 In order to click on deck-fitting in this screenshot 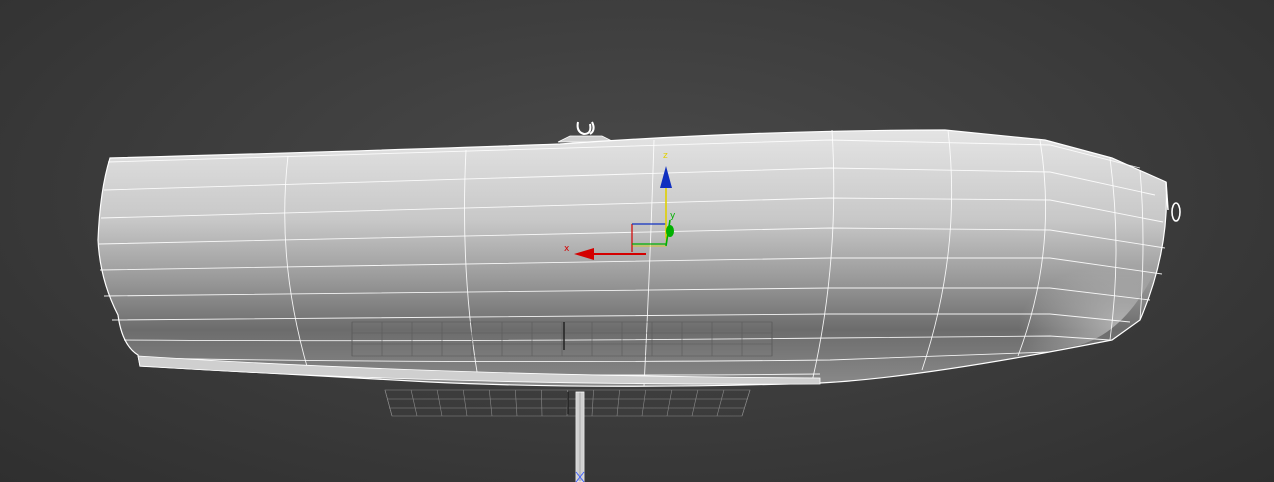, I will do `click(586, 132)`.